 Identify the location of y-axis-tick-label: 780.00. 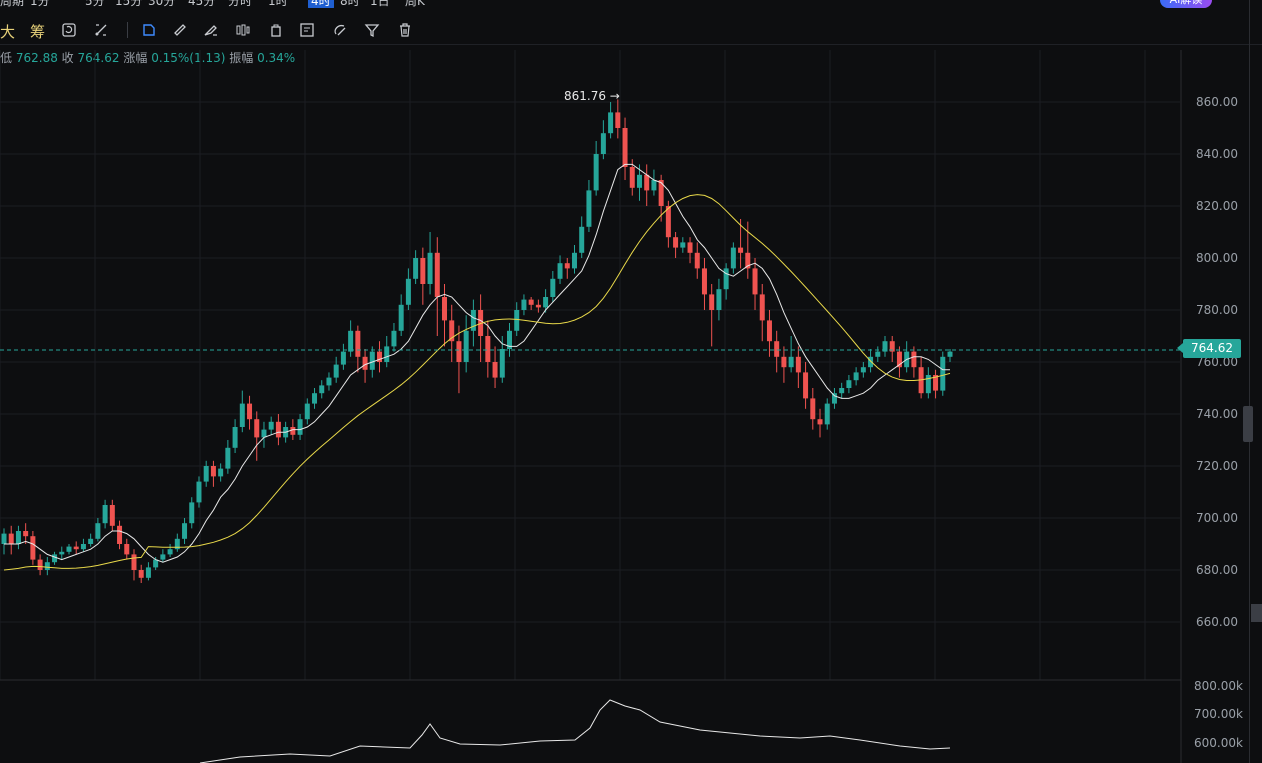
(1217, 310).